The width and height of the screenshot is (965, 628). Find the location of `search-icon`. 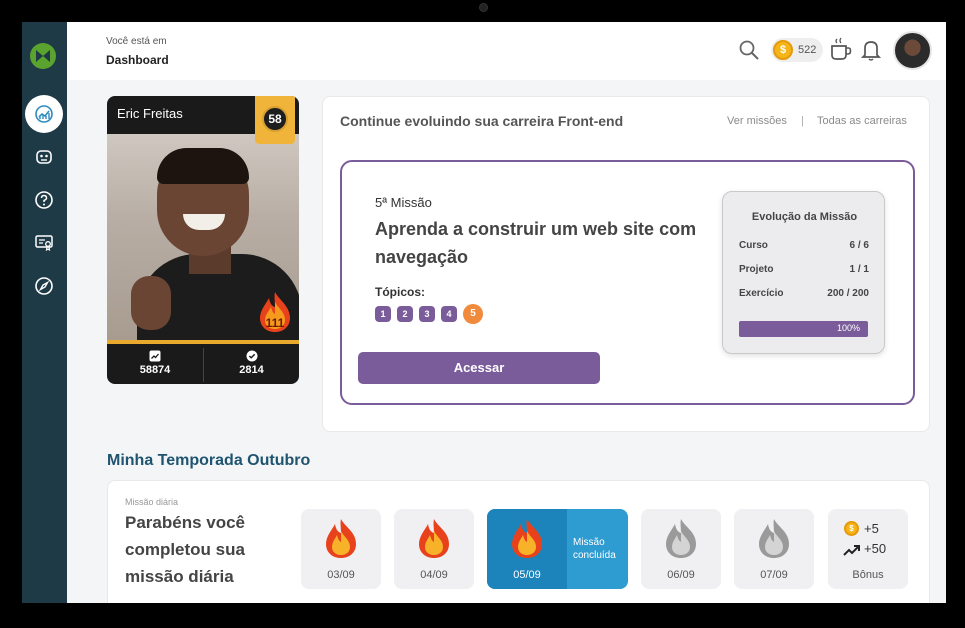

search-icon is located at coordinates (749, 50).